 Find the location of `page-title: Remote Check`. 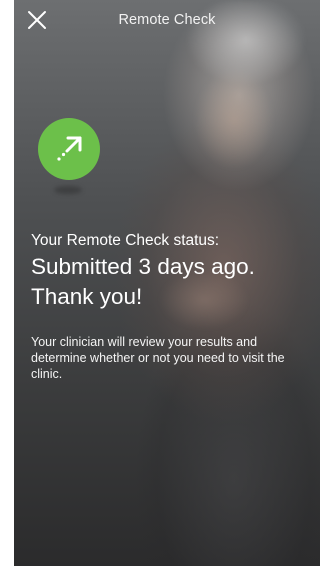

page-title: Remote Check is located at coordinates (167, 20).